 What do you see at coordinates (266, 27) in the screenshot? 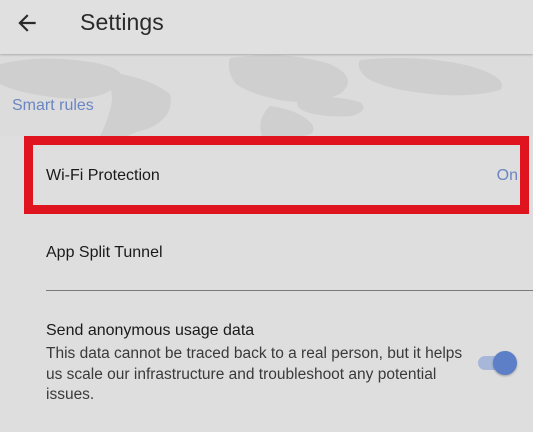
I see `app-bar: Settings` at bounding box center [266, 27].